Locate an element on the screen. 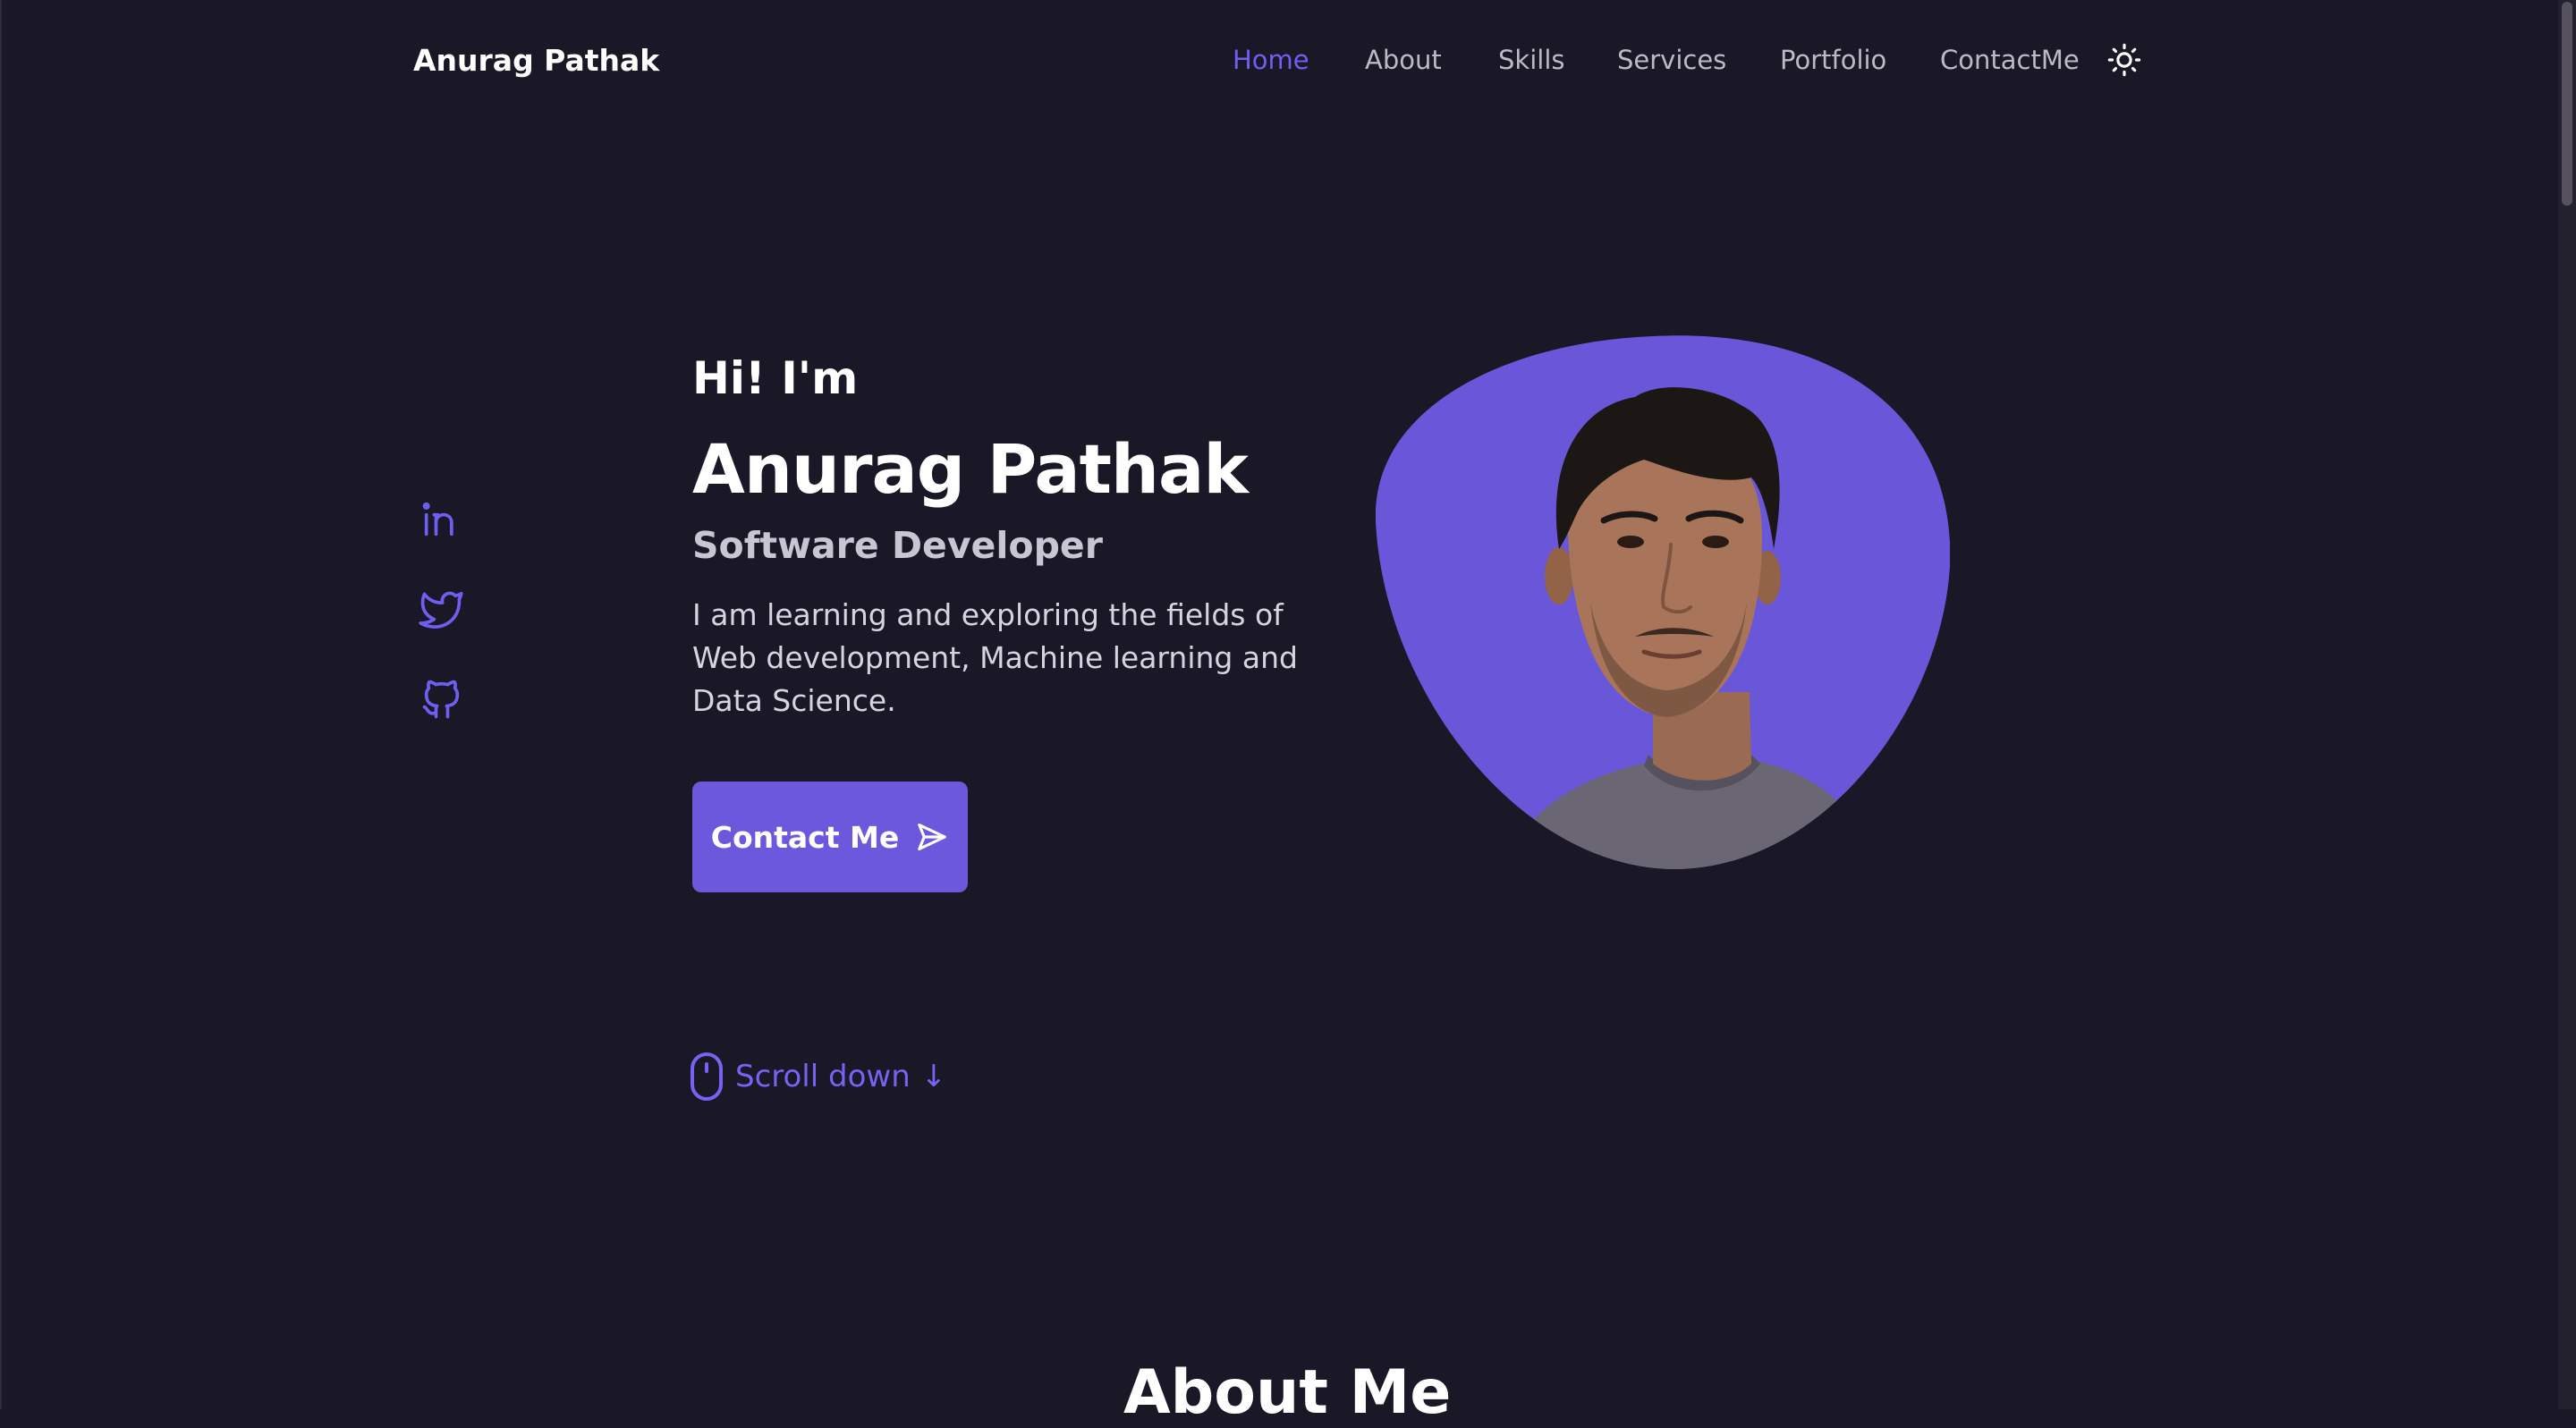  scroll-down-button: Scroll down ↓ is located at coordinates (817, 1077).